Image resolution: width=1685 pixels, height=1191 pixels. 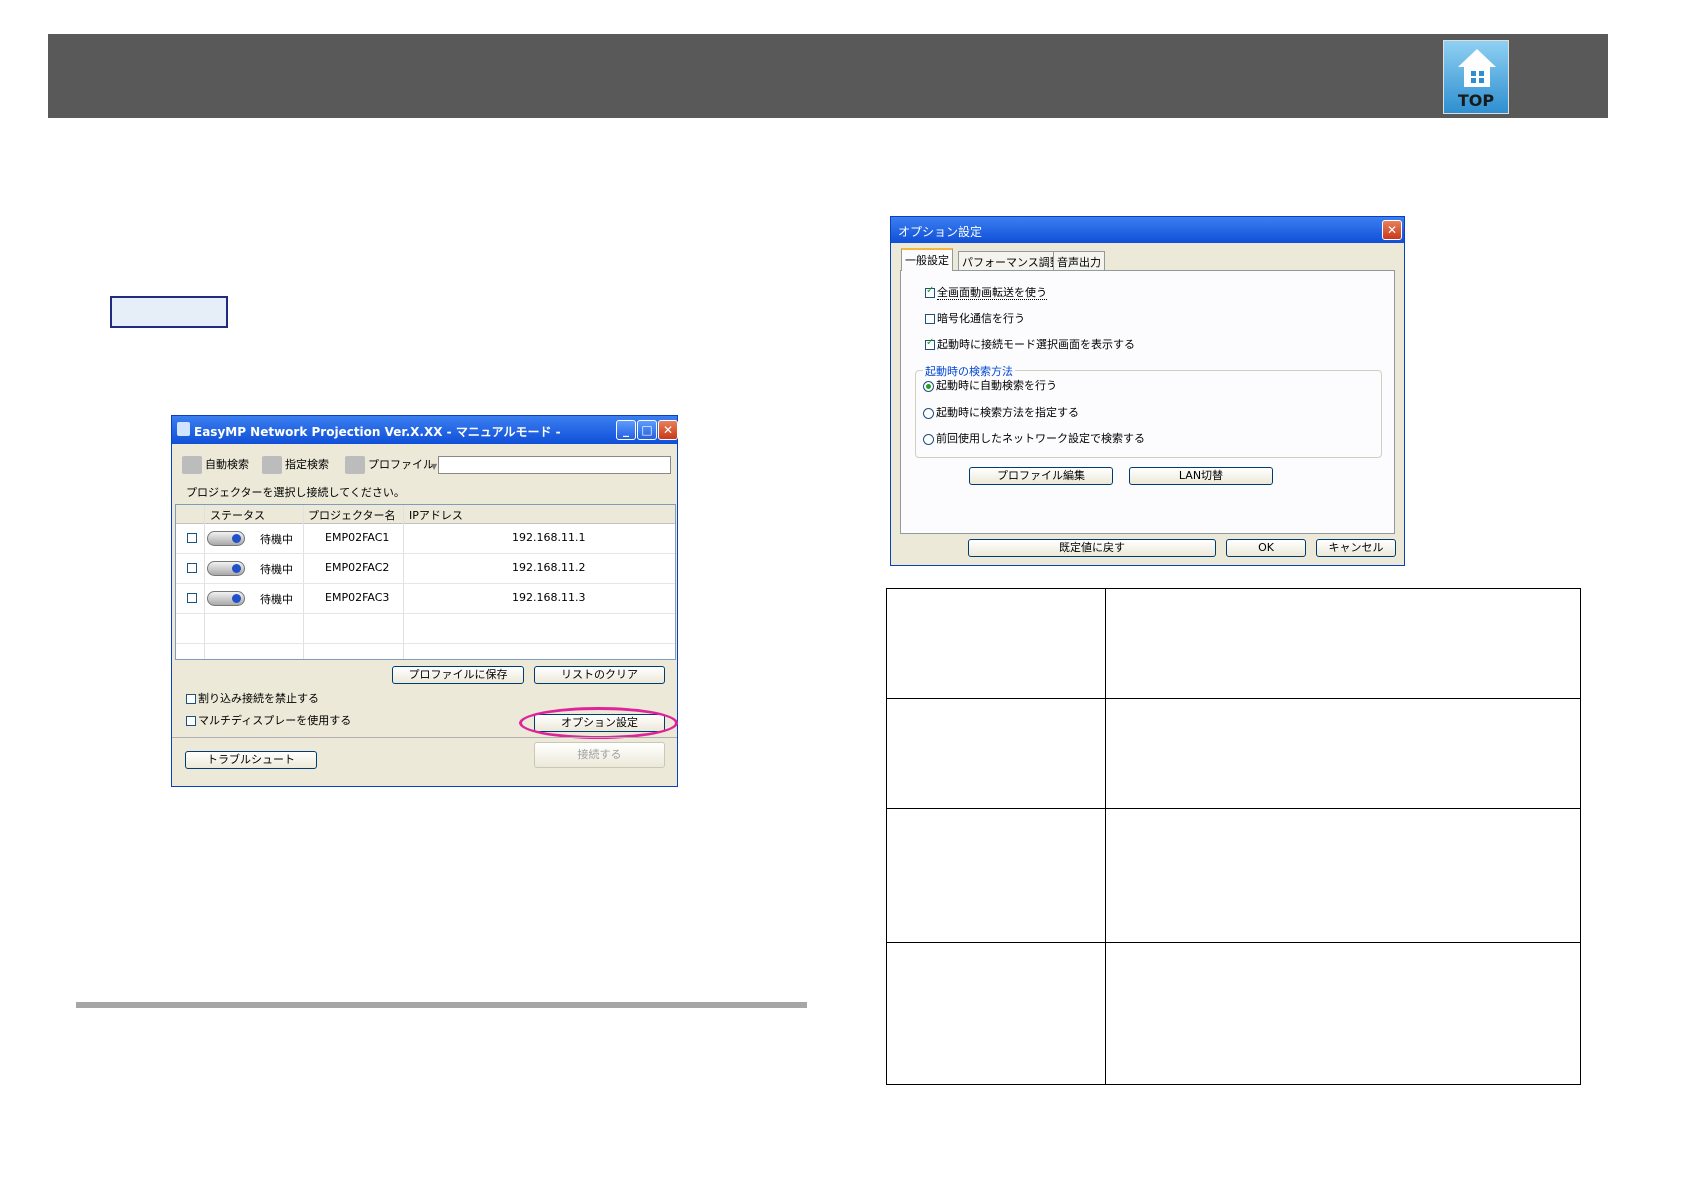 What do you see at coordinates (598, 723) in the screenshot?
I see `highlight-ellipse` at bounding box center [598, 723].